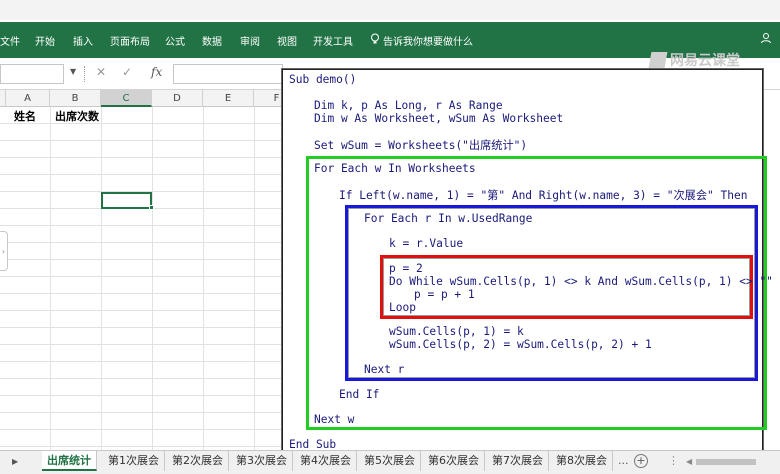 The width and height of the screenshot is (780, 474). What do you see at coordinates (384, 369) in the screenshot?
I see `code-line-next-r: Next r` at bounding box center [384, 369].